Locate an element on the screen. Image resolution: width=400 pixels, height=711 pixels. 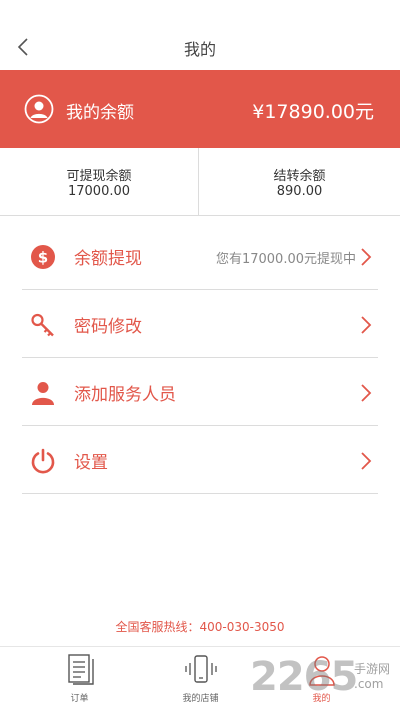
tab-label: 订单 is located at coordinates (79, 699).